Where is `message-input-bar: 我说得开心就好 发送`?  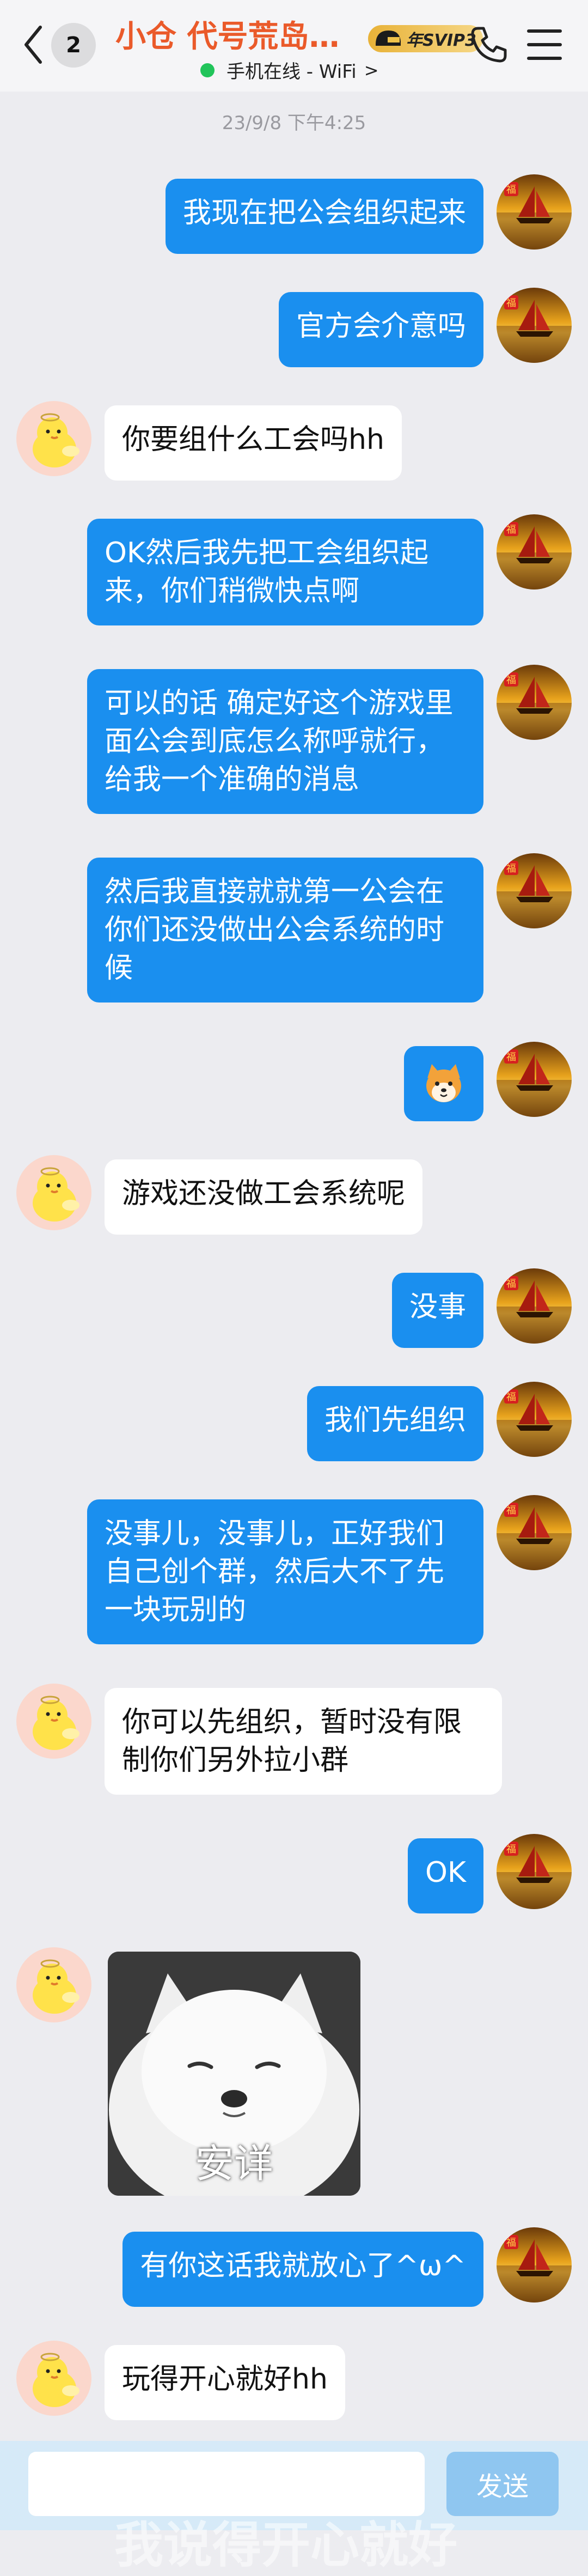 message-input-bar: 我说得开心就好 发送 is located at coordinates (294, 2507).